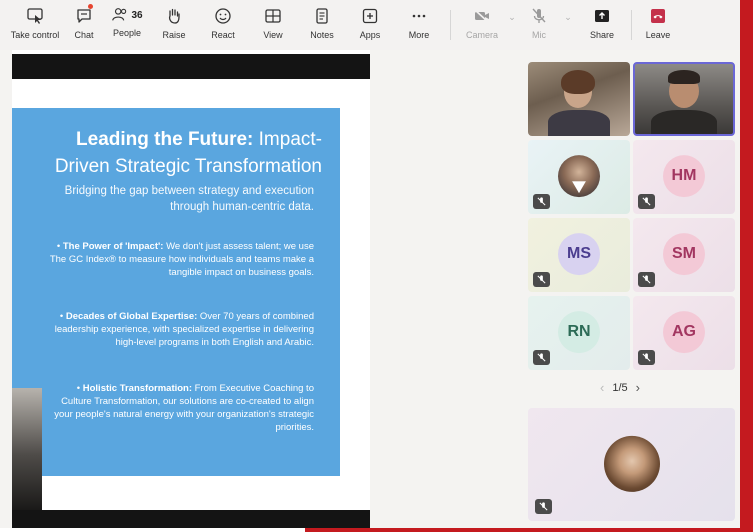 Image resolution: width=753 pixels, height=532 pixels. I want to click on red-frame-right, so click(746, 266).